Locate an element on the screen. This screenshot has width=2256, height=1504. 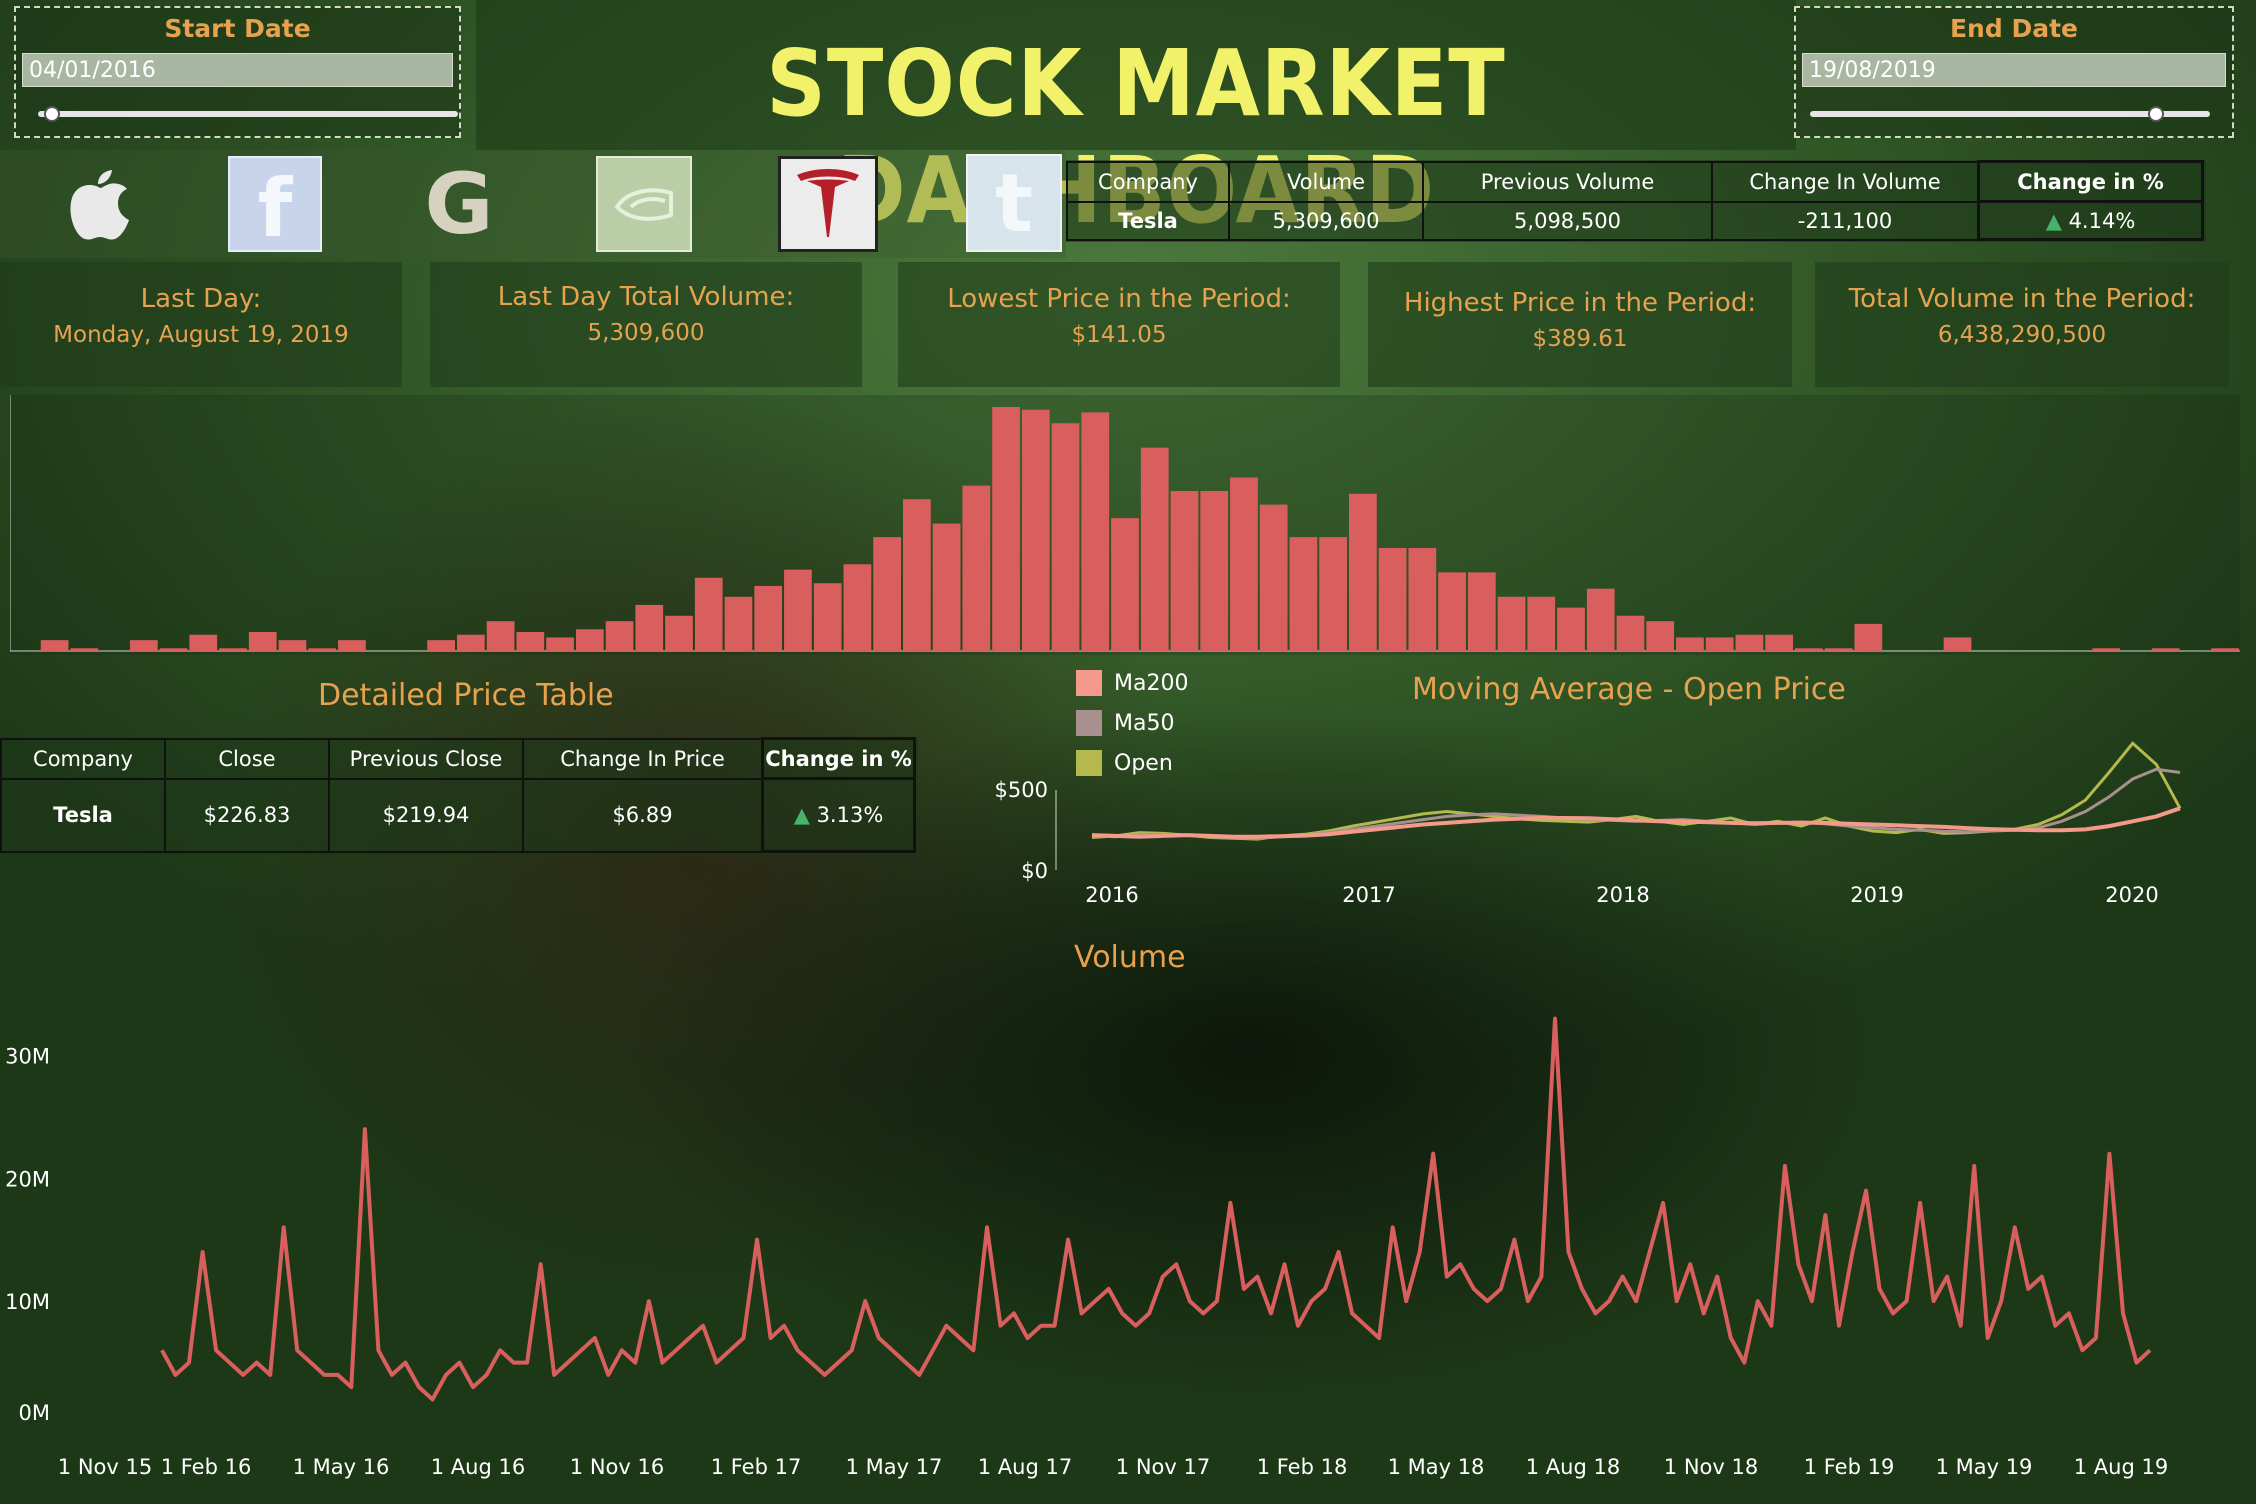
tesla-icon is located at coordinates (828, 204).